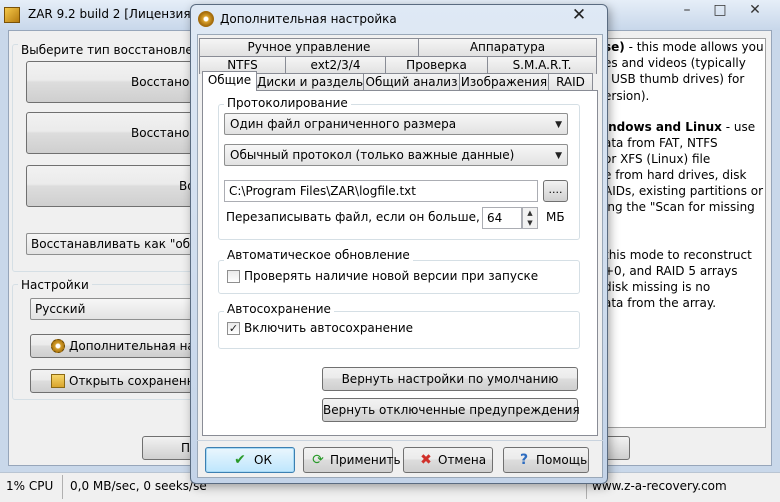 The width and height of the screenshot is (780, 502). I want to click on help-button: ? Помощь, so click(546, 460).